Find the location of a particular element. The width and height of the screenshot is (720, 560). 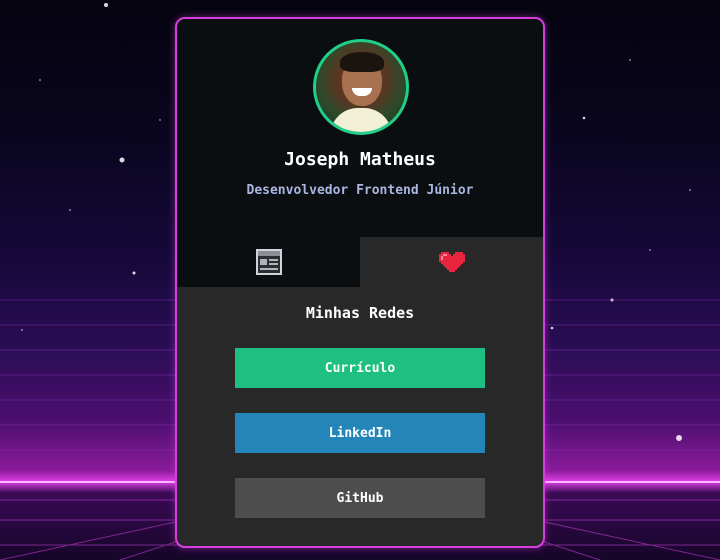

tab-social is located at coordinates (451, 262).